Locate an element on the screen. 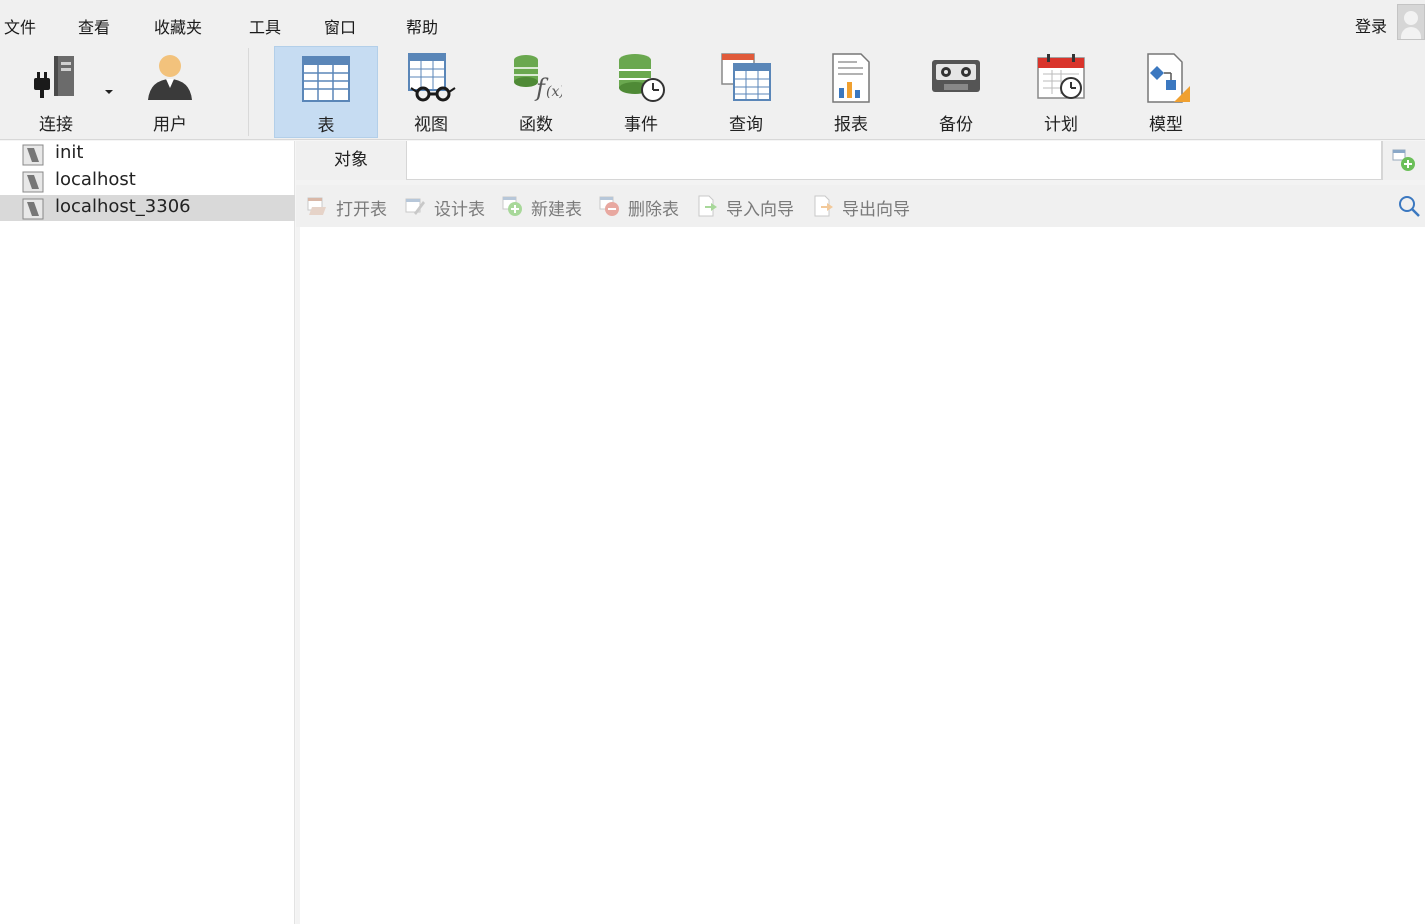 This screenshot has width=1425, height=924. export-wizard-icon is located at coordinates (823, 206).